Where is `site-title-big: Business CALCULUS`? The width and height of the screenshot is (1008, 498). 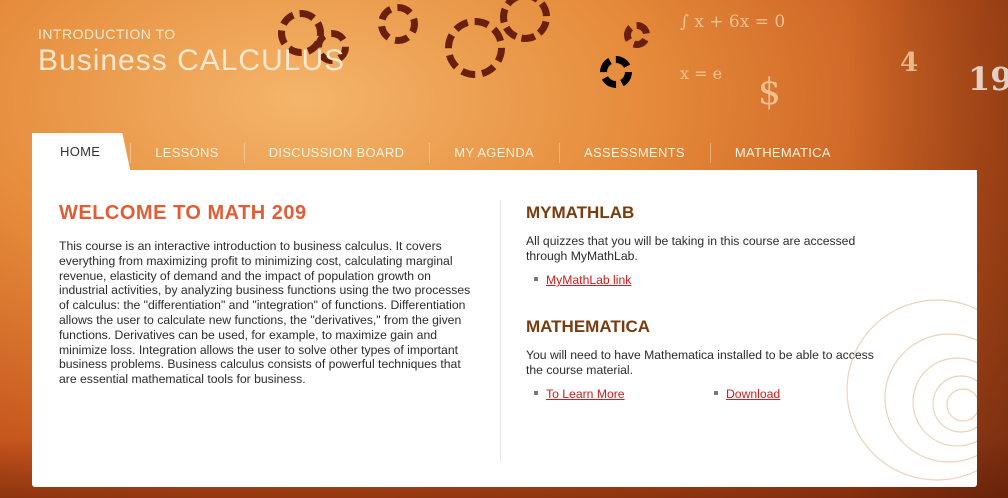 site-title-big: Business CALCULUS is located at coordinates (192, 60).